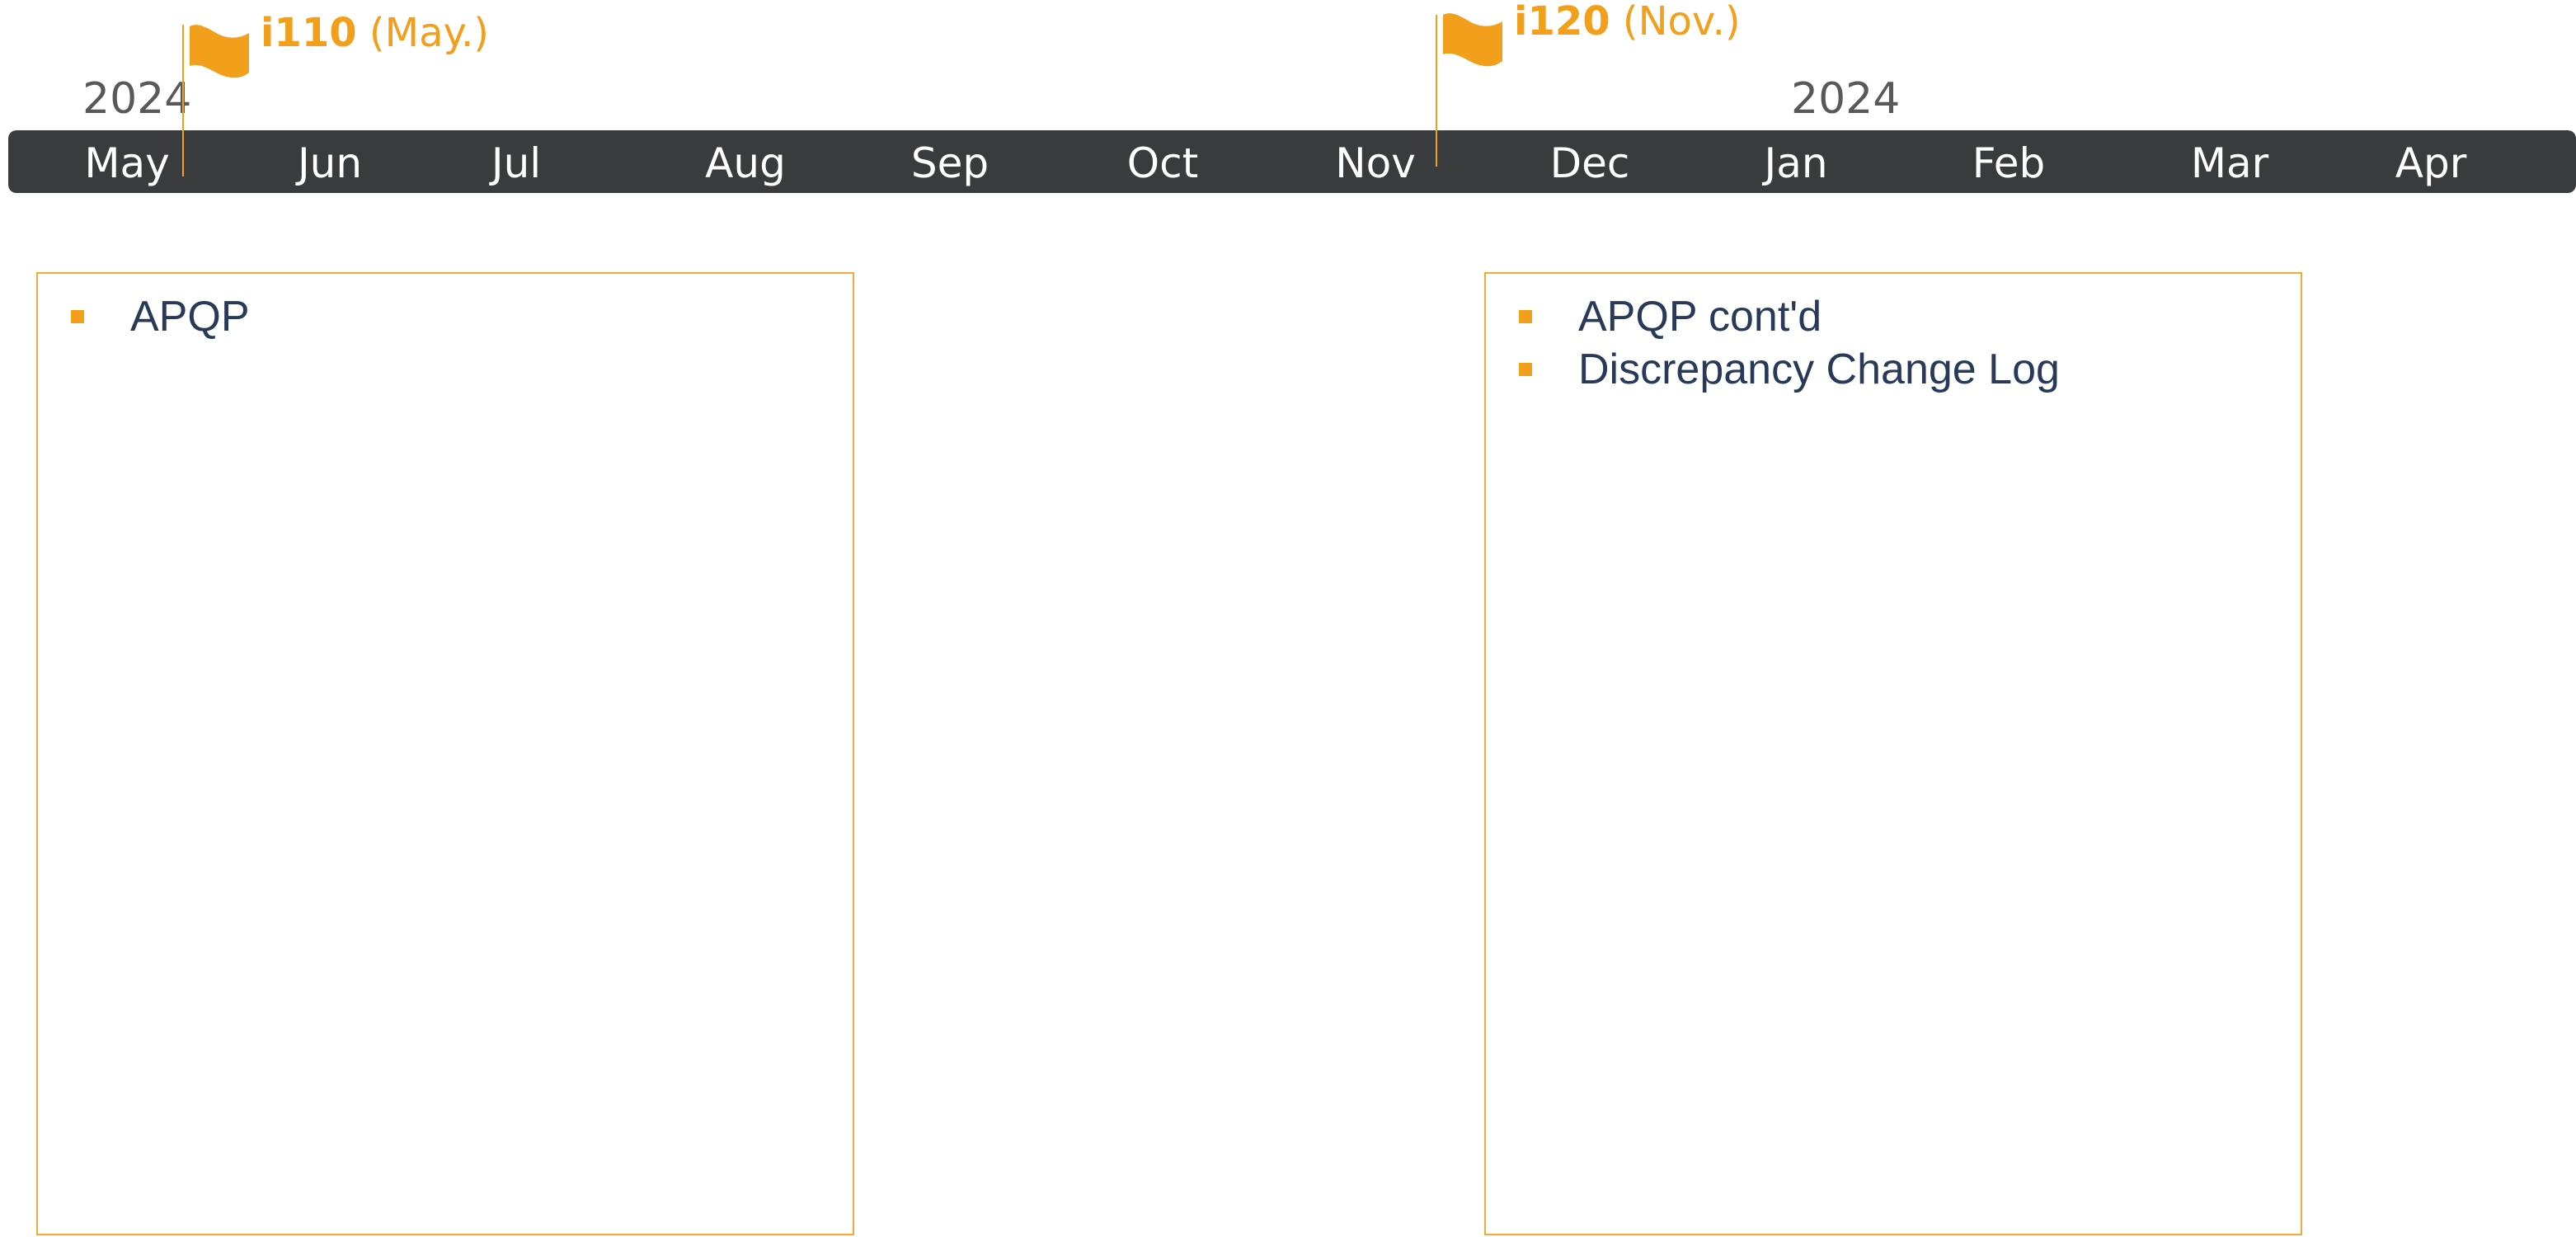 The image size is (2576, 1237). I want to click on milestone-label: i110 (May.), so click(375, 33).